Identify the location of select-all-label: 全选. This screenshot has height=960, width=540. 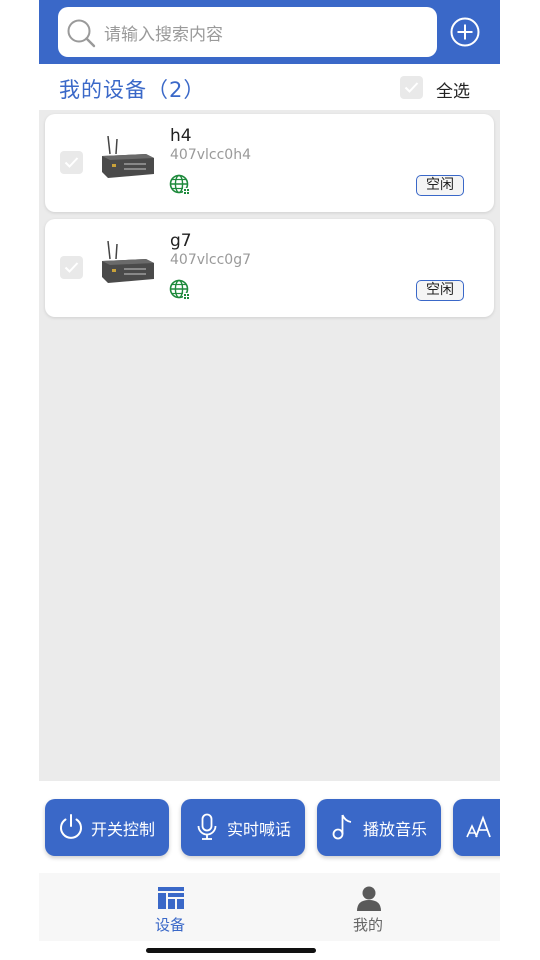
(453, 92).